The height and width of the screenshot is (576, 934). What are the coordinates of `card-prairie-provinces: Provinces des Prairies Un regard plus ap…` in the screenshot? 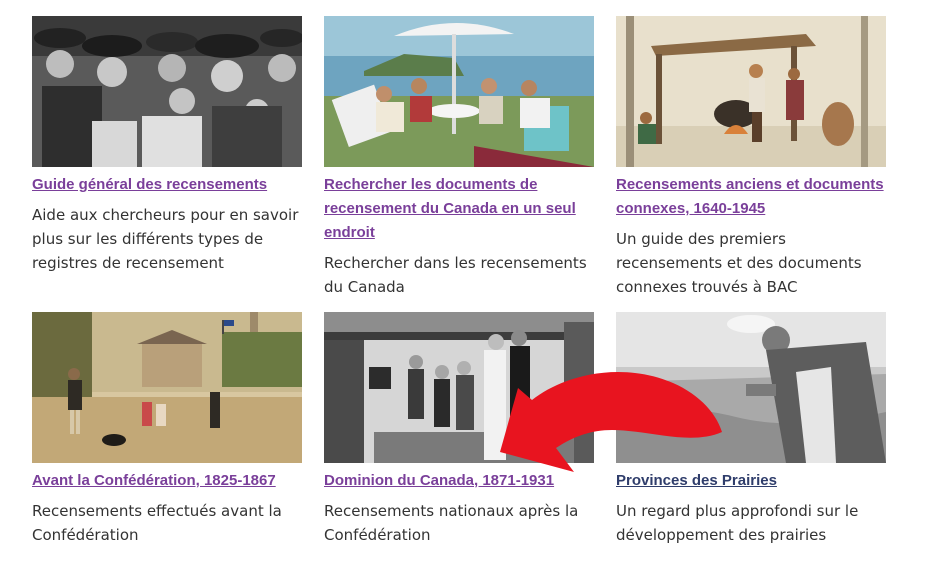 It's located at (751, 437).